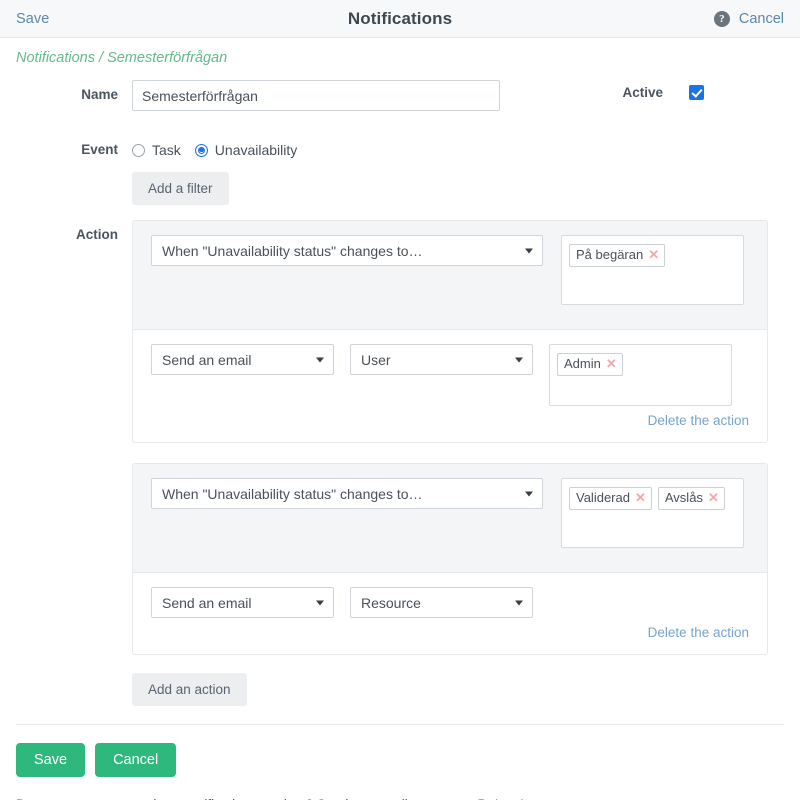 This screenshot has width=800, height=800. What do you see at coordinates (400, 52) in the screenshot?
I see `breadcrumb: Notifications / Semesterförfrågan` at bounding box center [400, 52].